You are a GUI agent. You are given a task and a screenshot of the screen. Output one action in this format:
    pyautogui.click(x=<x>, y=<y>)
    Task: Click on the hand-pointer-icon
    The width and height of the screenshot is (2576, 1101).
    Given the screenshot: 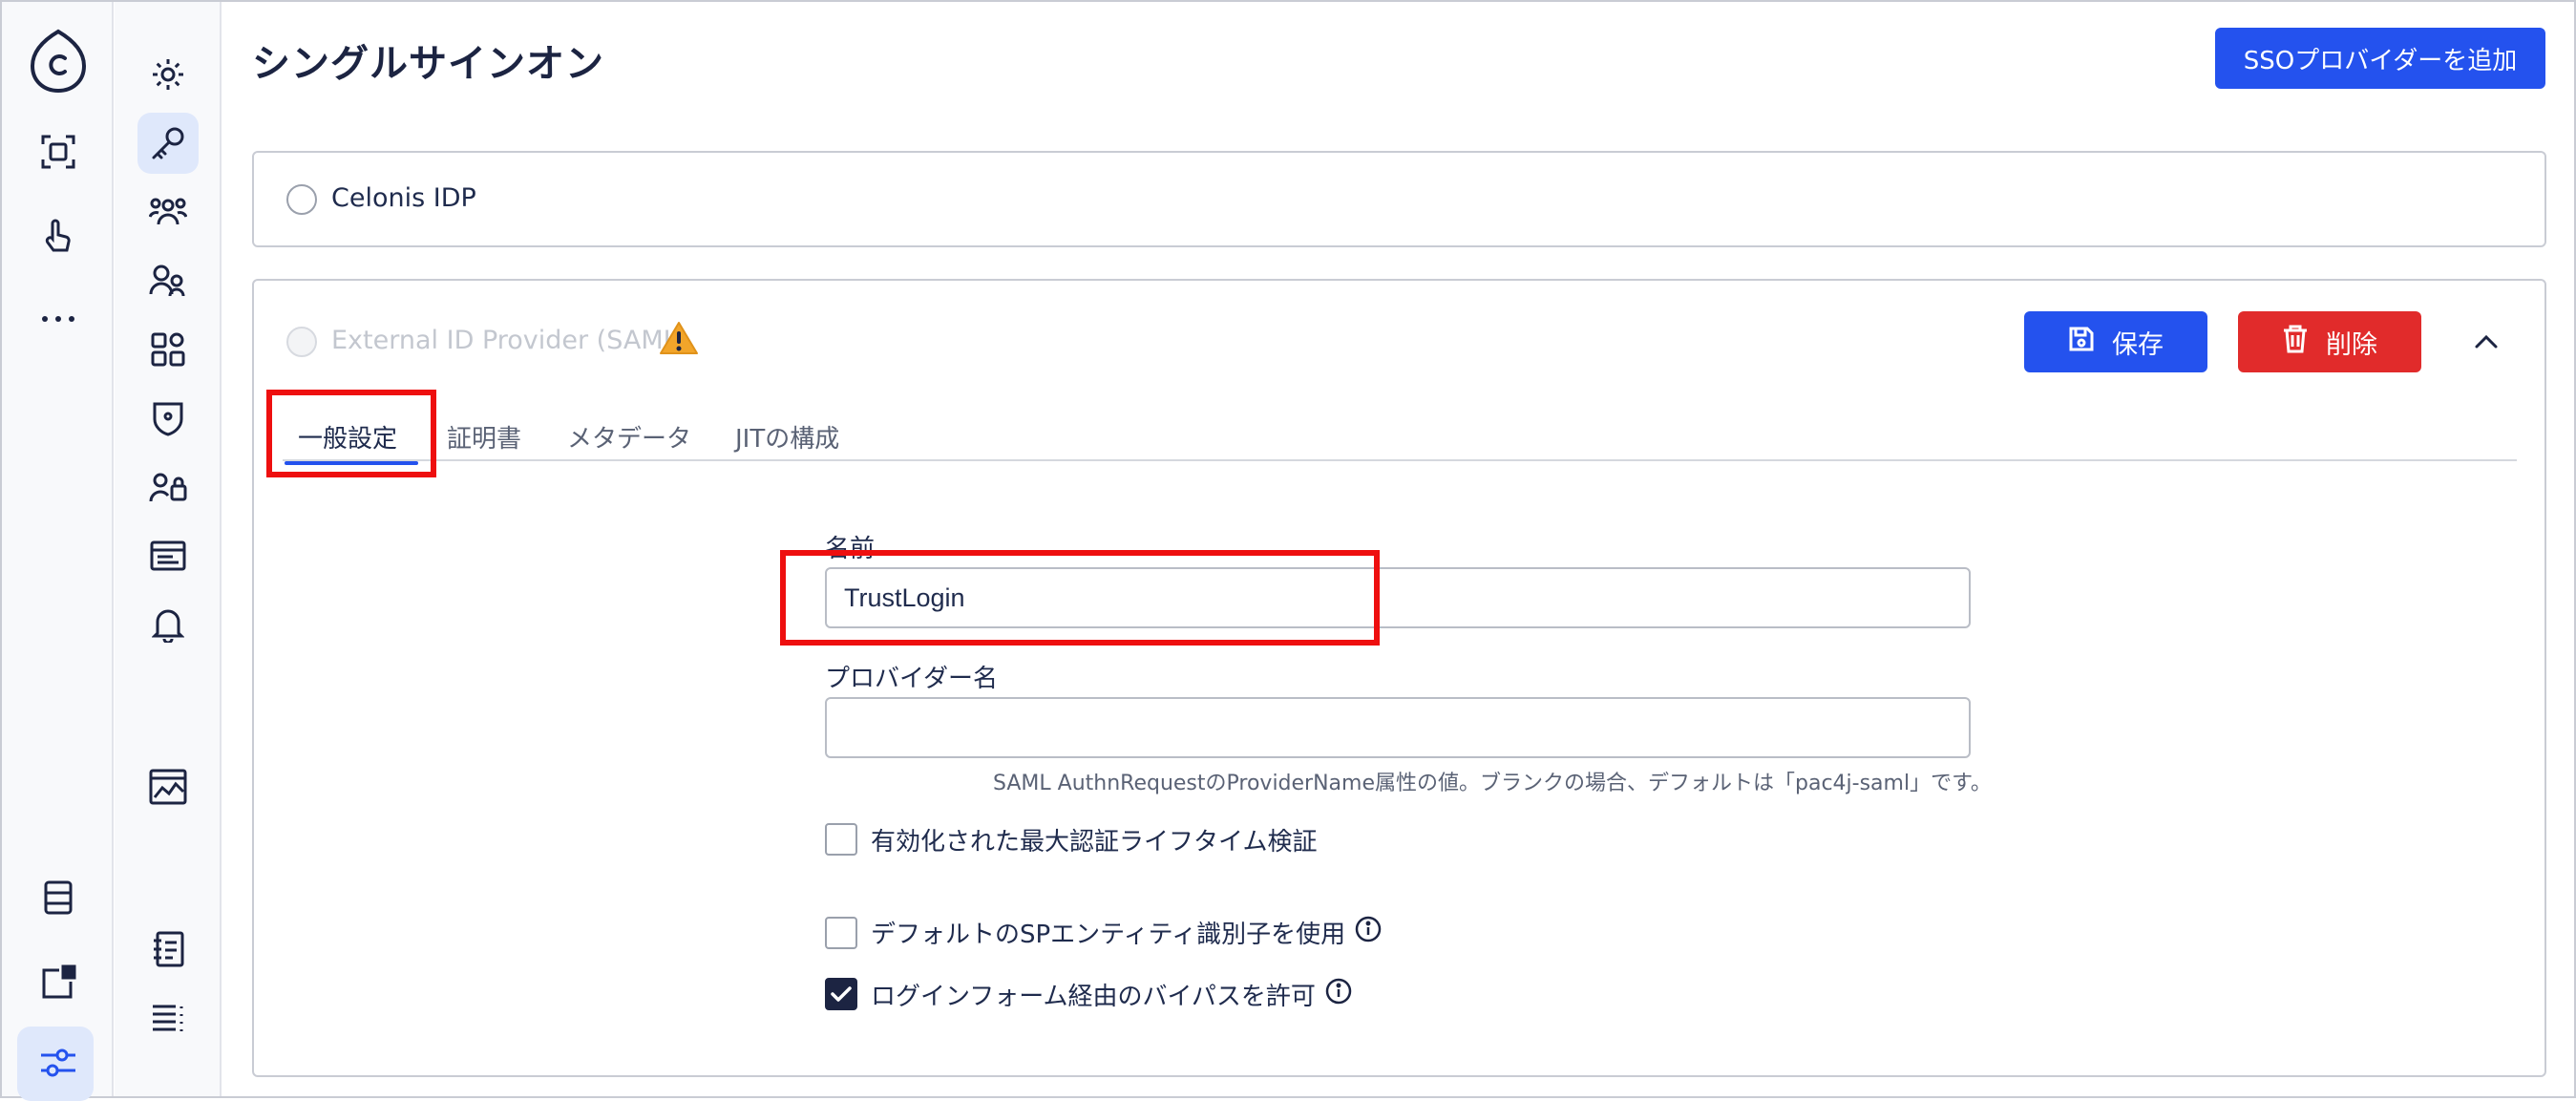 What is the action you would take?
    pyautogui.click(x=58, y=237)
    